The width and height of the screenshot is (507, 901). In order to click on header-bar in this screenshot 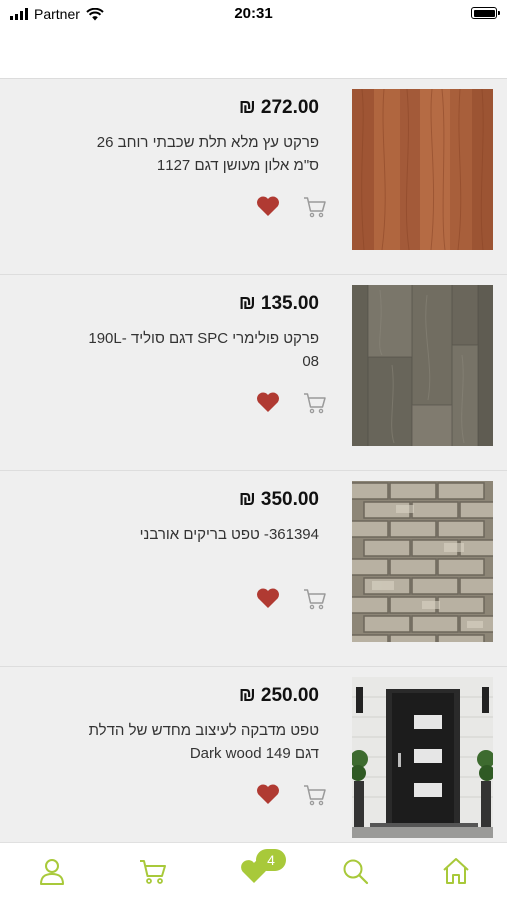, I will do `click(253, 54)`.